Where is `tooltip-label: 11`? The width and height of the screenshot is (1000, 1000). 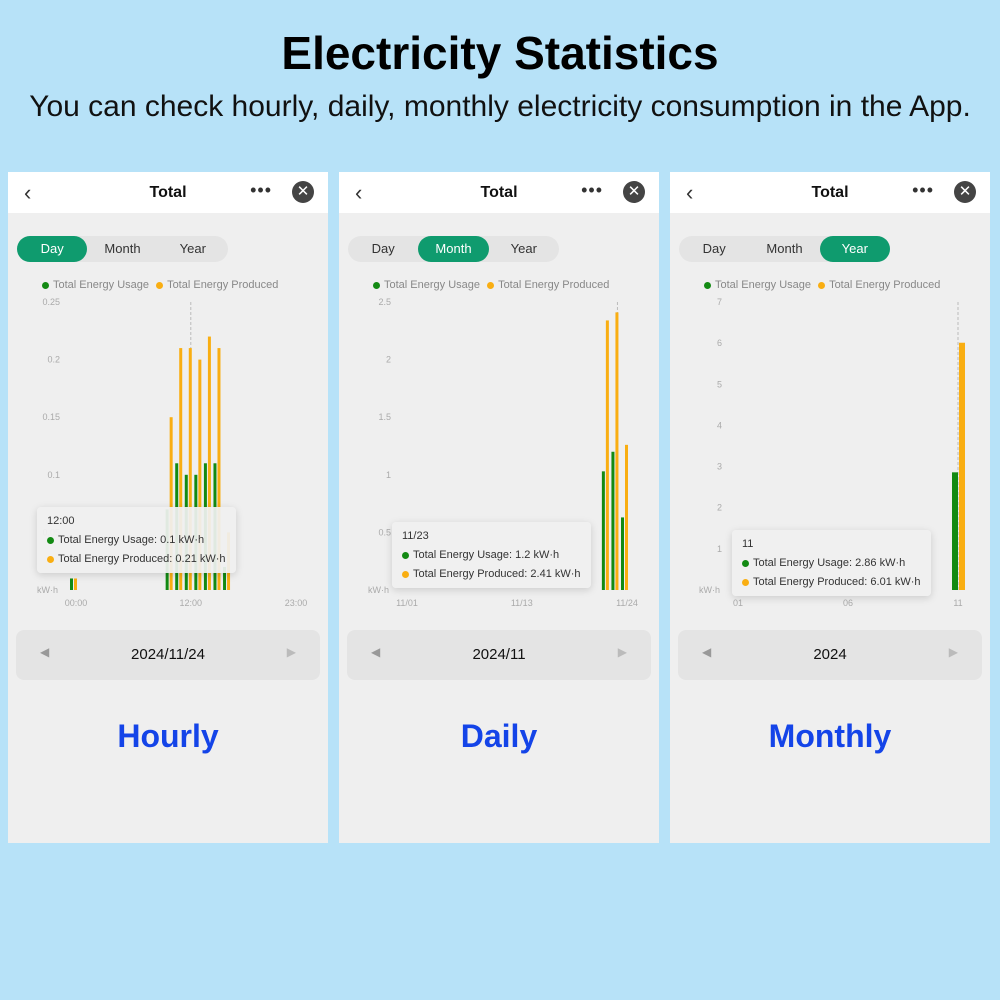 tooltip-label: 11 is located at coordinates (748, 544).